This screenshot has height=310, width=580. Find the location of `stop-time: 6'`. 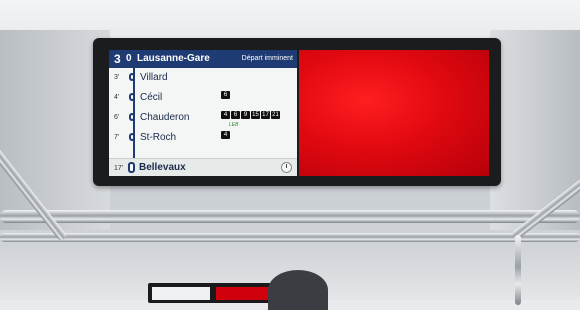

stop-time: 6' is located at coordinates (117, 117).